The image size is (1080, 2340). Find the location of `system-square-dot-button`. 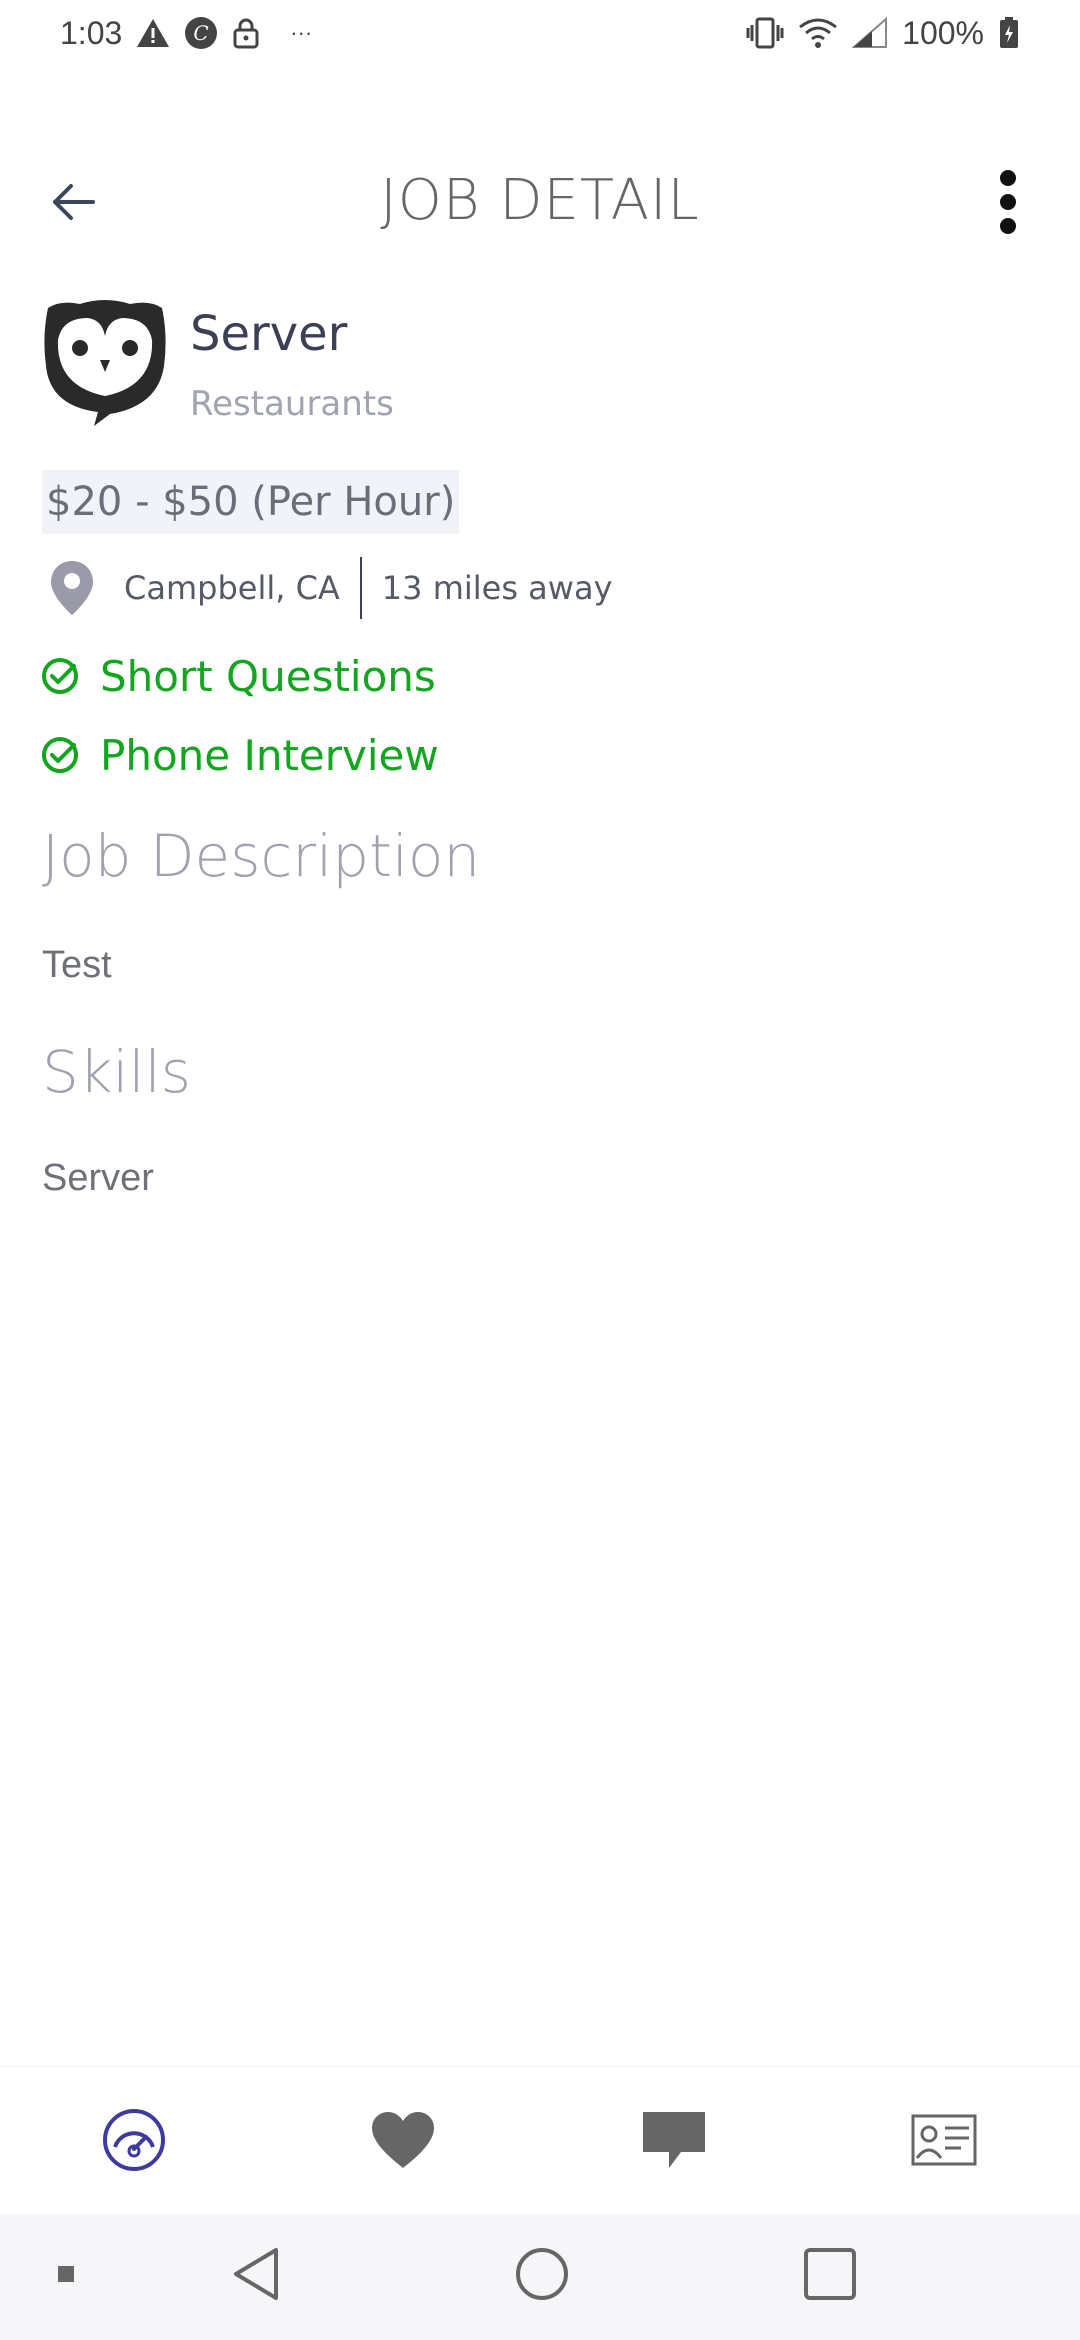

system-square-dot-button is located at coordinates (66, 2276).